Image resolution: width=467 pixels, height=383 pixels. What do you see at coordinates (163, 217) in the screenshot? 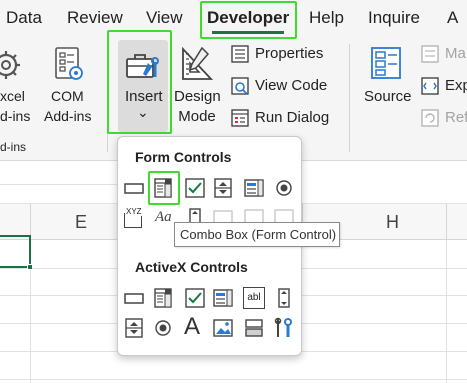
I see `label-control-icon: Aa` at bounding box center [163, 217].